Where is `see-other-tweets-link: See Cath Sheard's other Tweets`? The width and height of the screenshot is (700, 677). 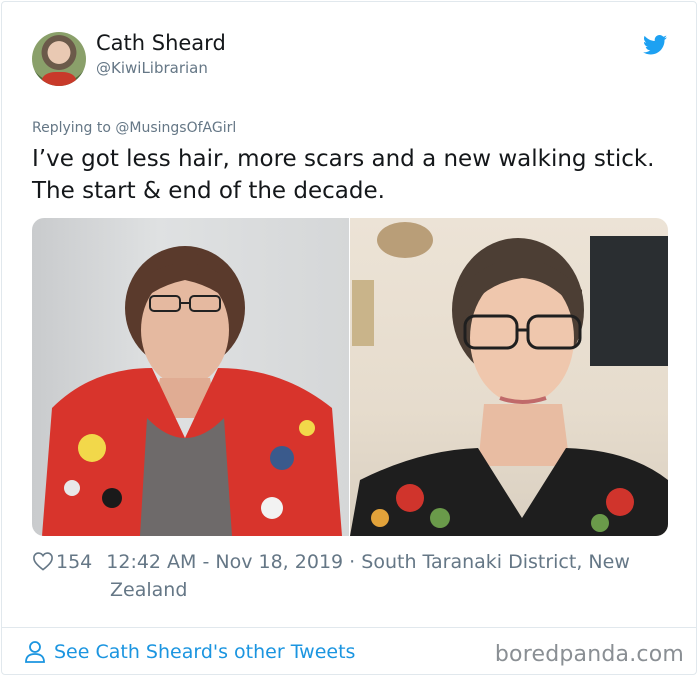
see-other-tweets-link: See Cath Sheard's other Tweets is located at coordinates (189, 652).